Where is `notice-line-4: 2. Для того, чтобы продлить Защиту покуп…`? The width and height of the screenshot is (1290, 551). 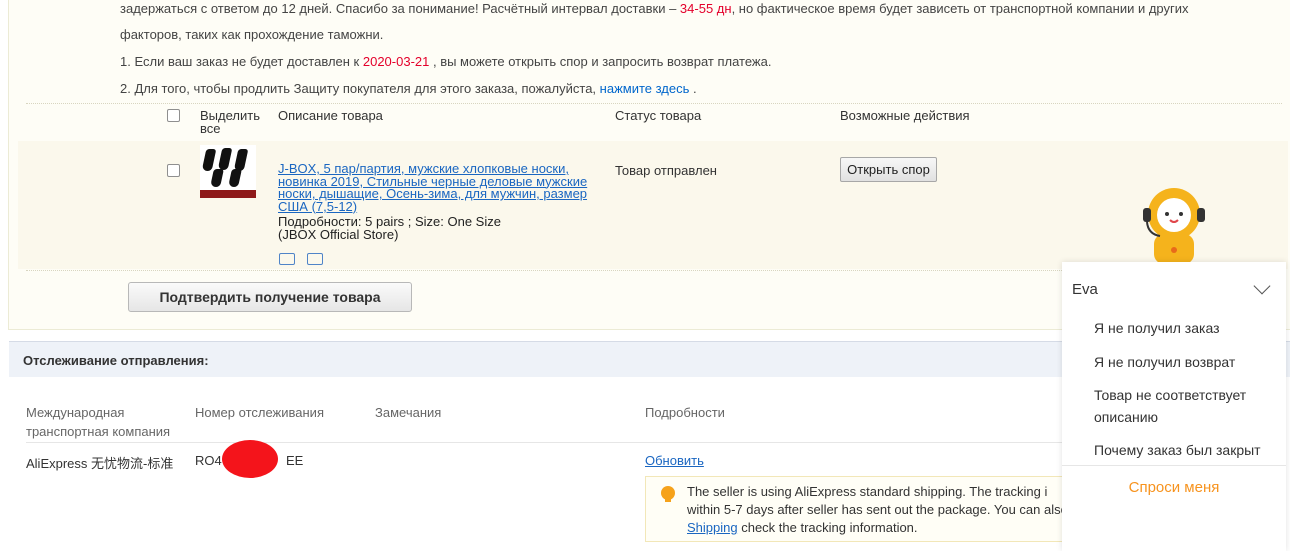 notice-line-4: 2. Для того, чтобы продлить Защиту покуп… is located at coordinates (408, 89).